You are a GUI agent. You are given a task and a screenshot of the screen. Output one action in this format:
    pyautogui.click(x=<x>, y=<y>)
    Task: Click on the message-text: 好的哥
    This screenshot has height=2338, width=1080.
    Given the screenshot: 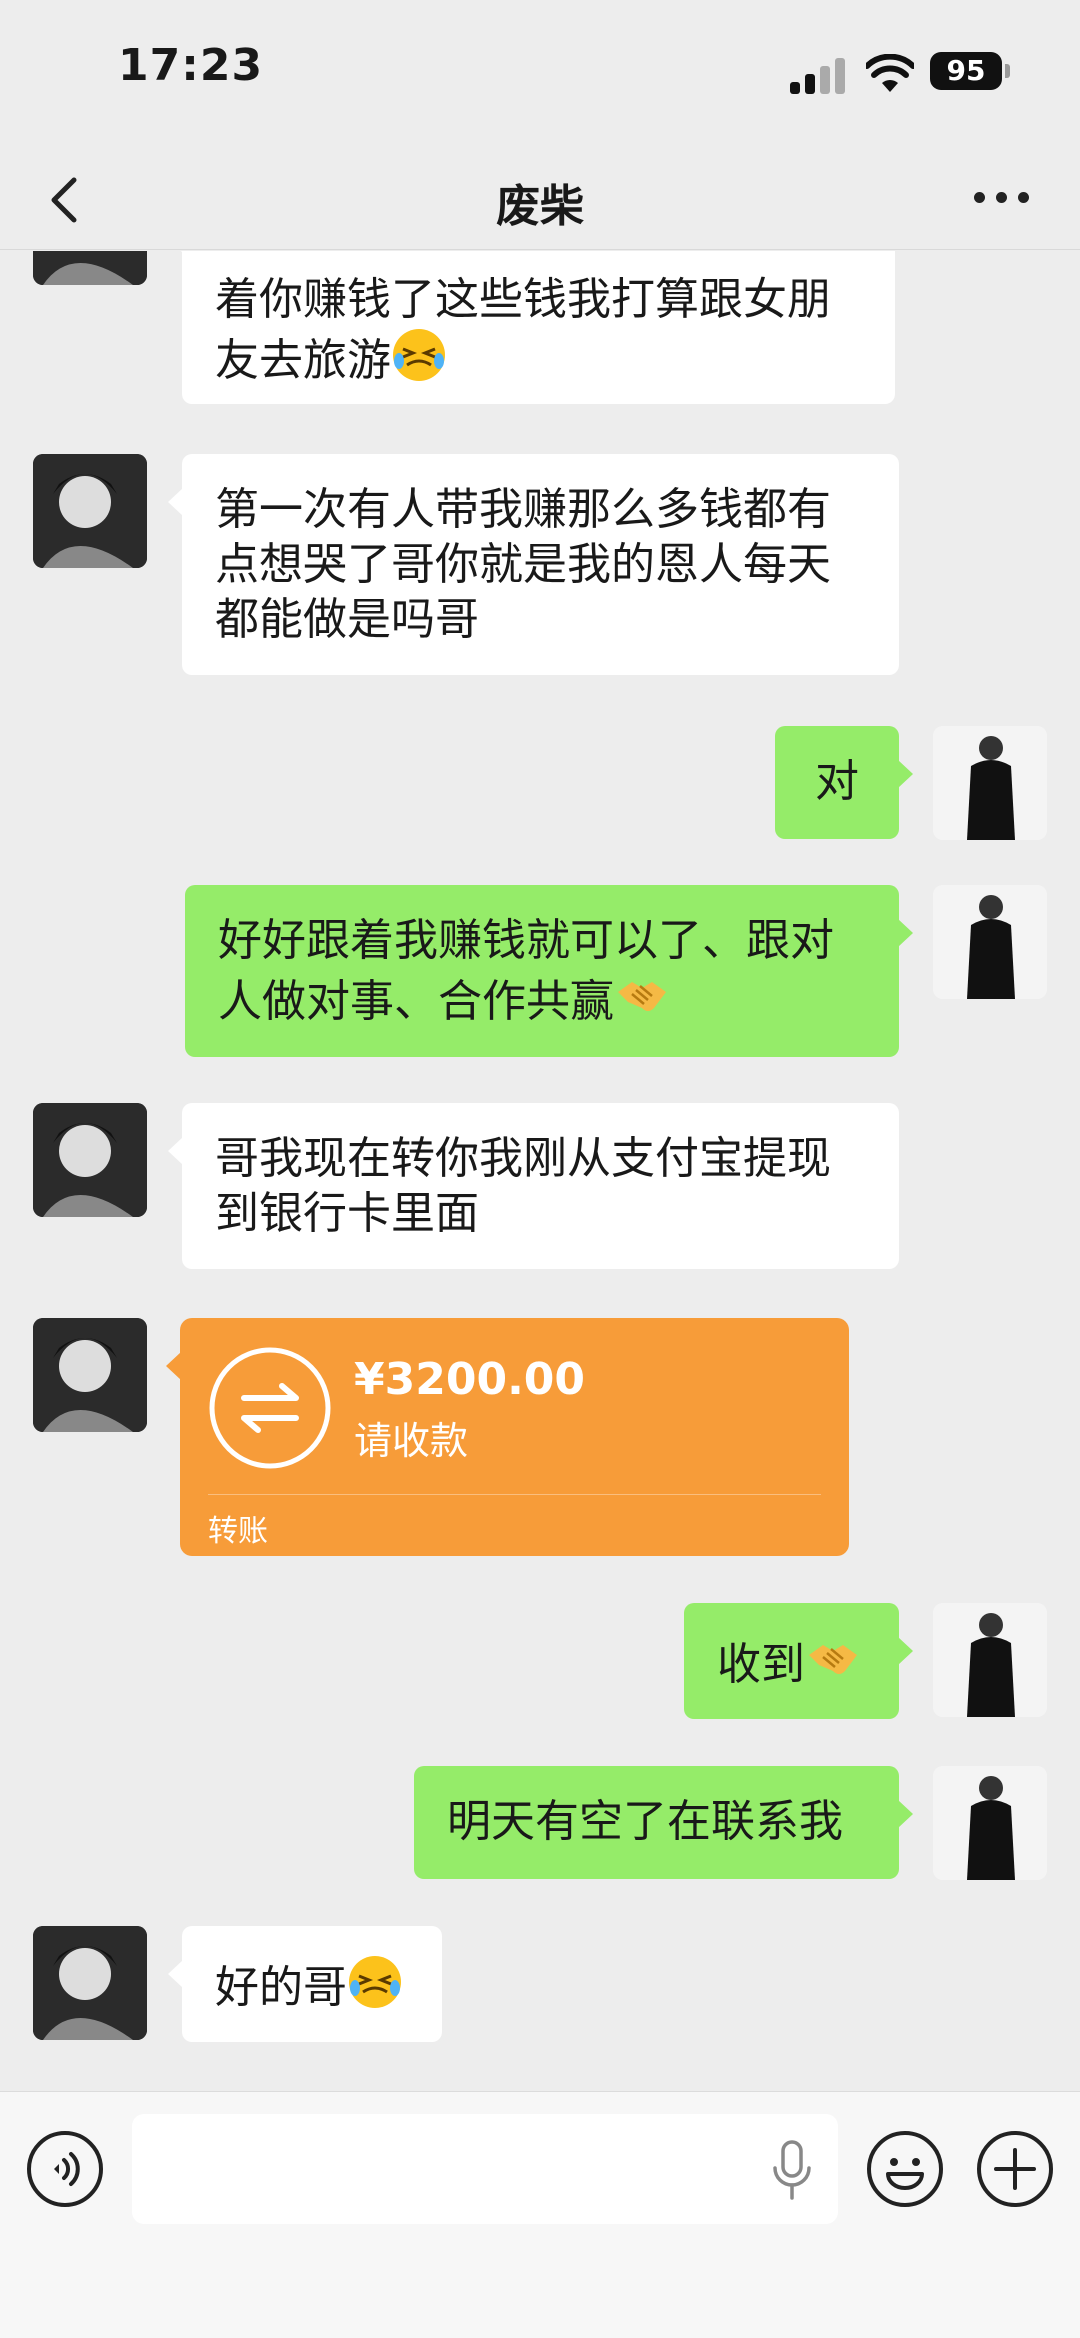 What is the action you would take?
    pyautogui.click(x=309, y=1984)
    